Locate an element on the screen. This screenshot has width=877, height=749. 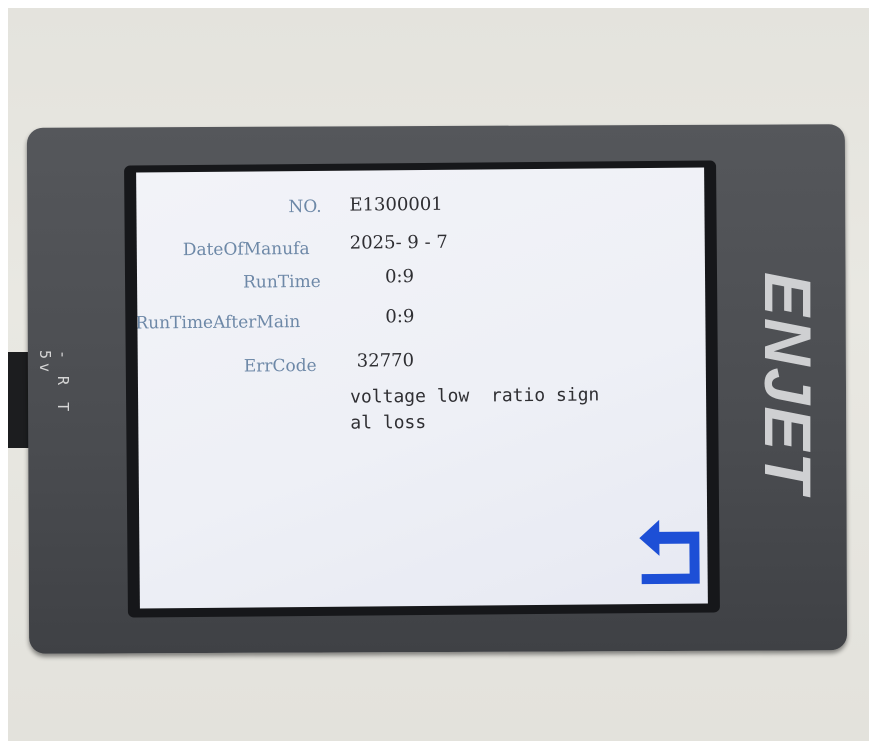
brand-logo: ENJET is located at coordinates (788, 383).